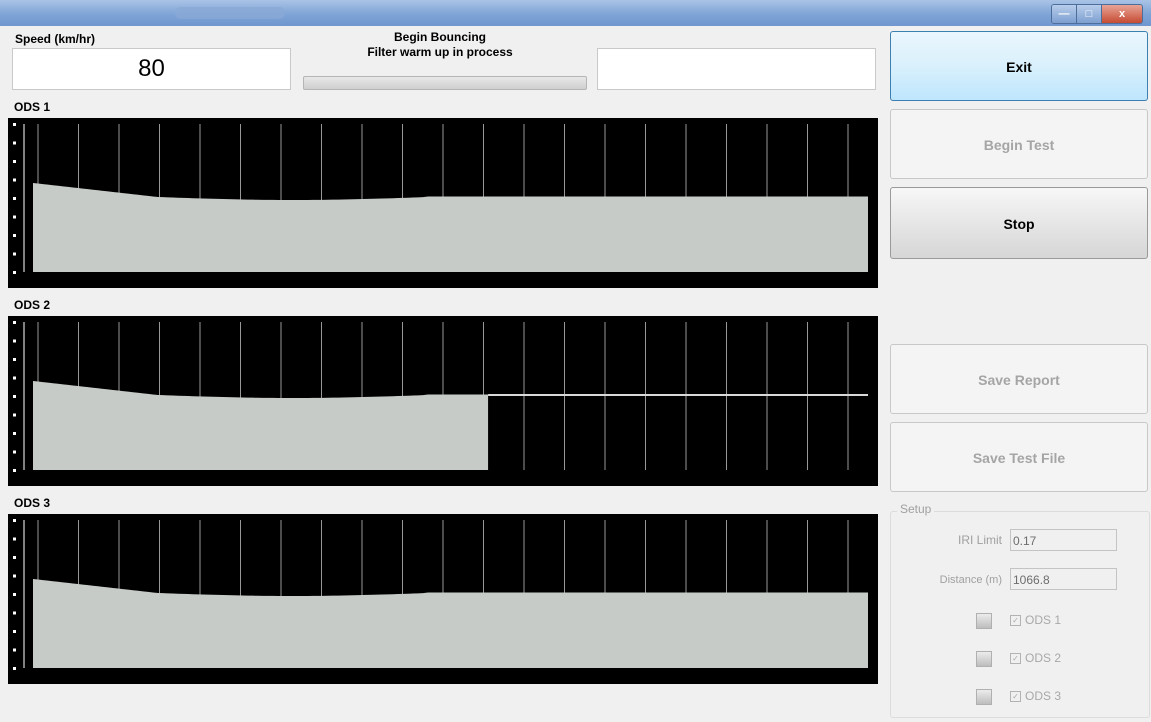 This screenshot has width=1151, height=722. I want to click on close-icon: x, so click(1122, 14).